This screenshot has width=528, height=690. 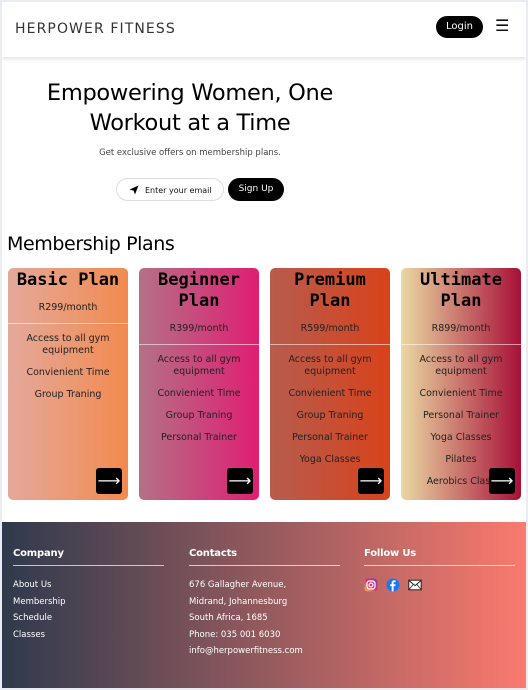 What do you see at coordinates (88, 585) in the screenshot?
I see `footer-link-about: About Us` at bounding box center [88, 585].